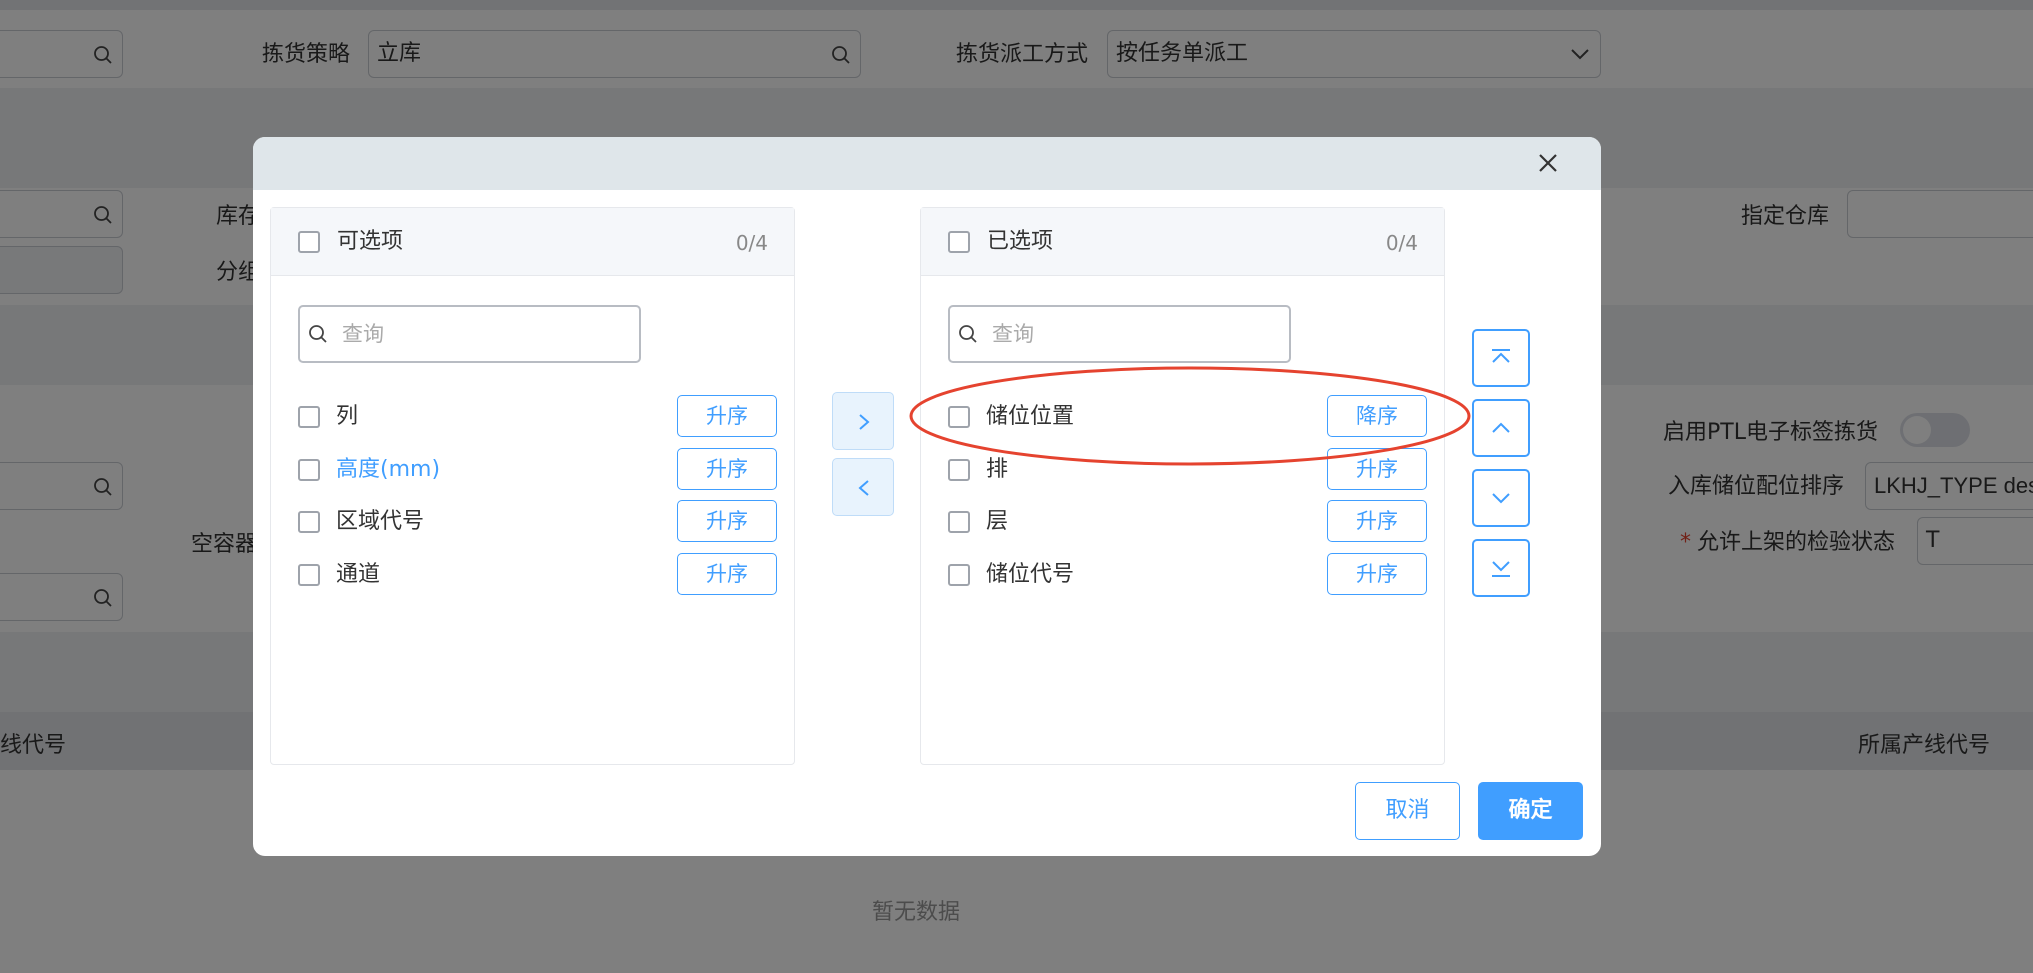 The height and width of the screenshot is (973, 2033). I want to click on item-label: 储位位置, so click(1030, 416).